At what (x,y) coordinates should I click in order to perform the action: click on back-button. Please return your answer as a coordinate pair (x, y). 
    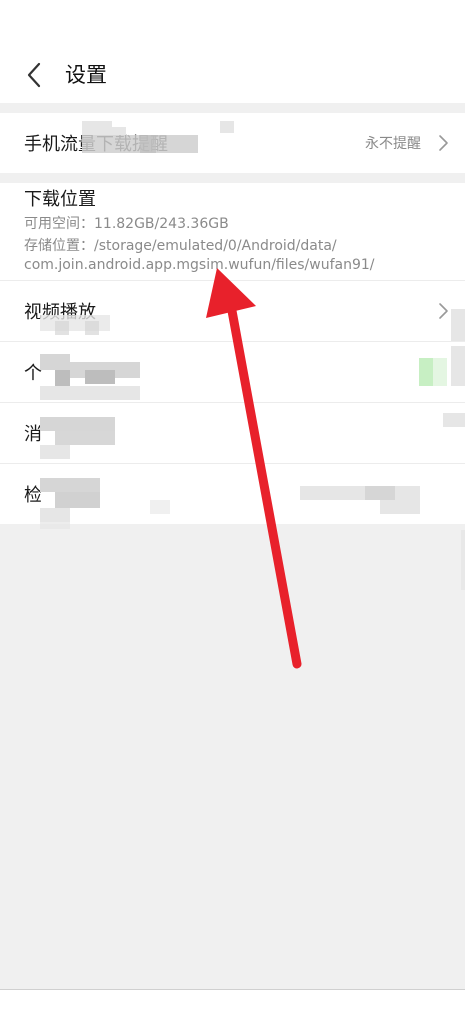
    Looking at the image, I should click on (34, 75).